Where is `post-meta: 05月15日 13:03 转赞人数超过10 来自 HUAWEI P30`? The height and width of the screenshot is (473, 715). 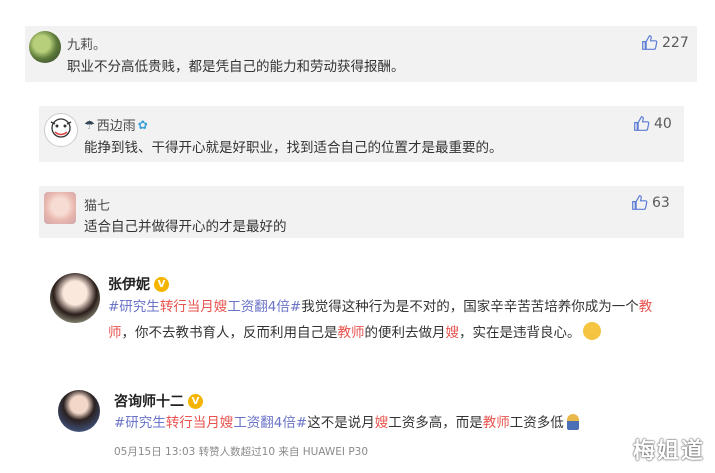
post-meta: 05月15日 13:03 转赞人数超过10 来自 HUAWEI P30 is located at coordinates (241, 452).